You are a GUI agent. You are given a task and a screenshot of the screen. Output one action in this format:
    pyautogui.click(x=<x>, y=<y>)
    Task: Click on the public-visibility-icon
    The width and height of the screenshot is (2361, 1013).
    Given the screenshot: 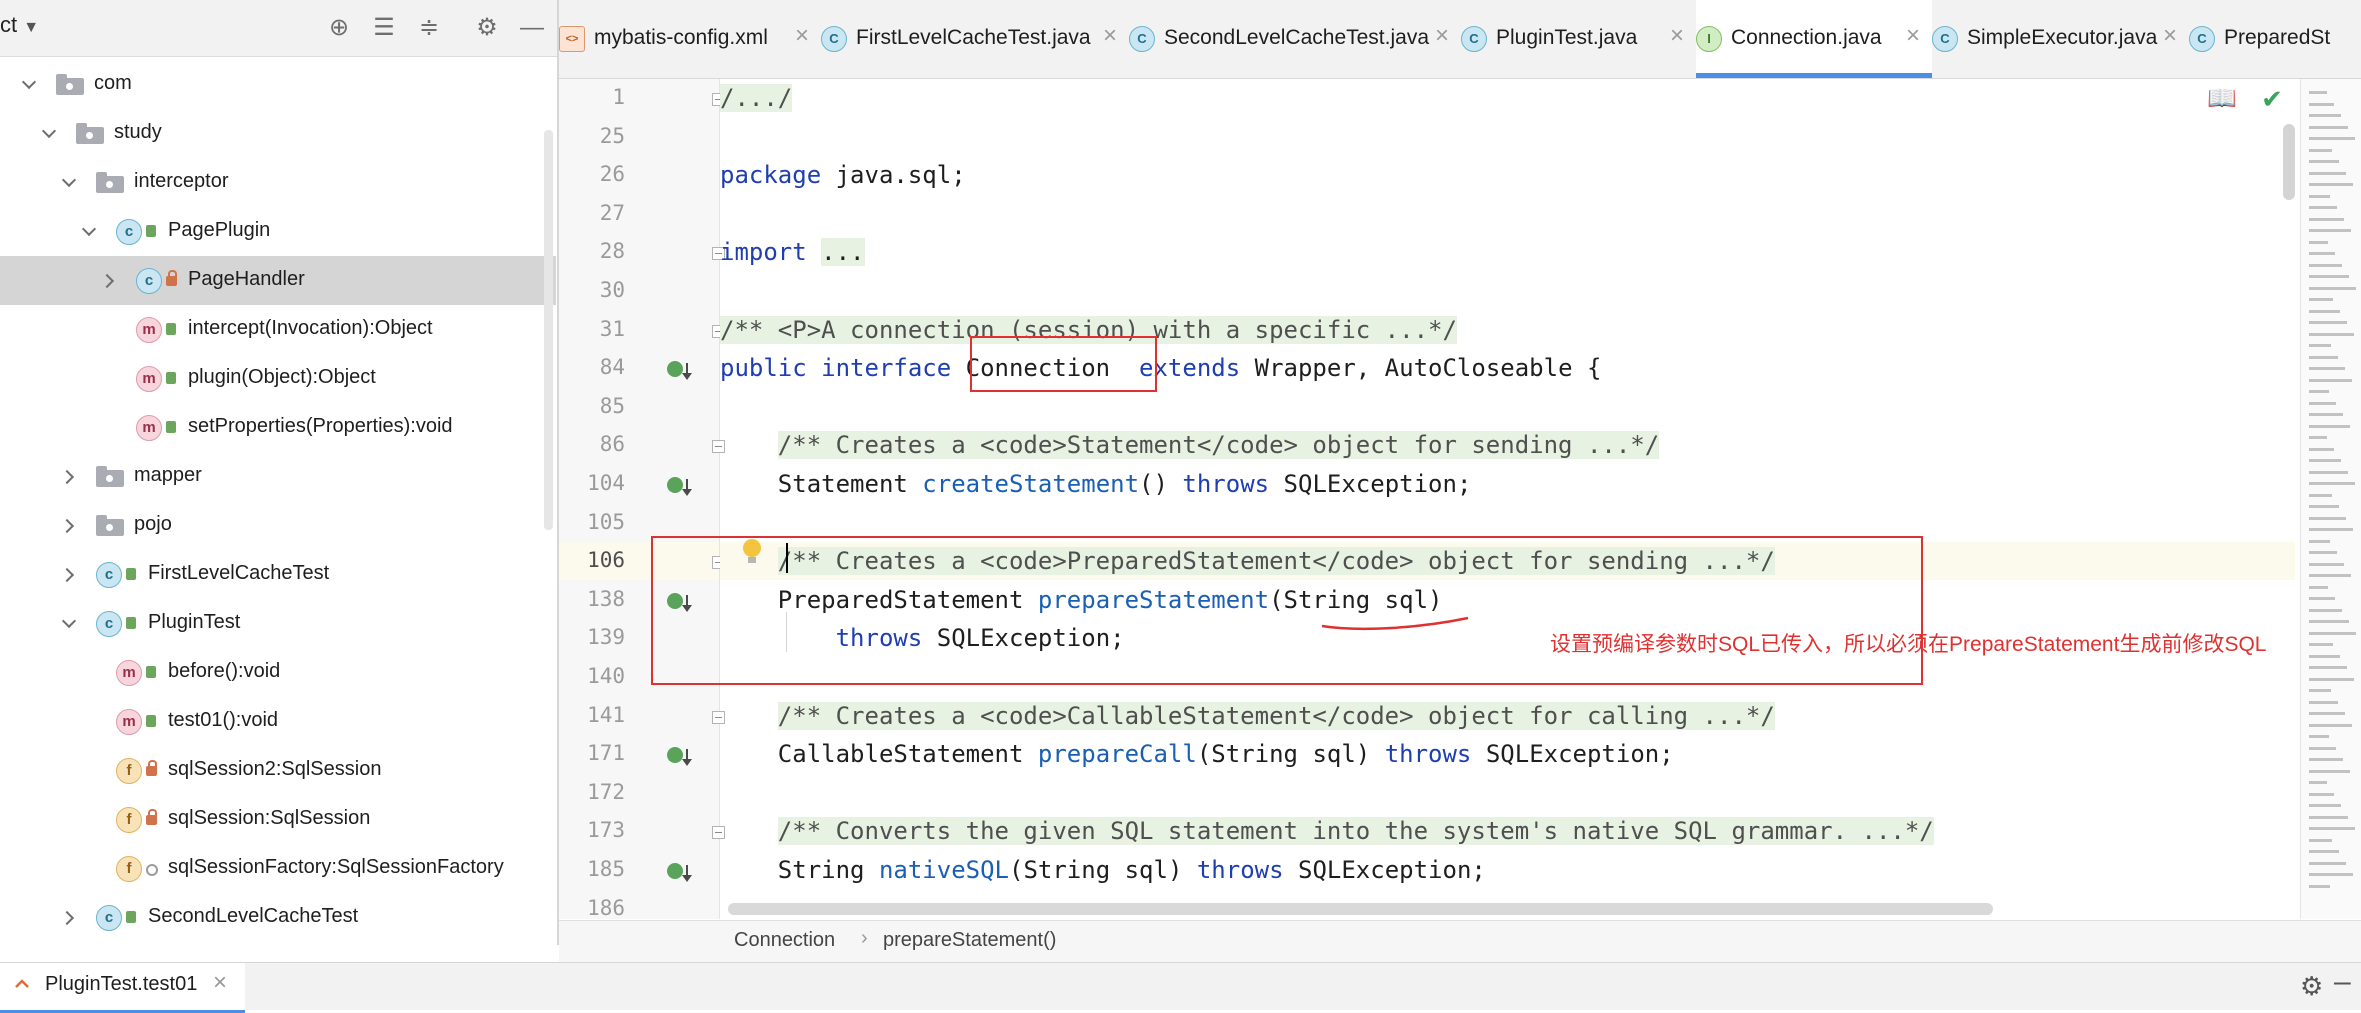 What is the action you would take?
    pyautogui.click(x=131, y=623)
    